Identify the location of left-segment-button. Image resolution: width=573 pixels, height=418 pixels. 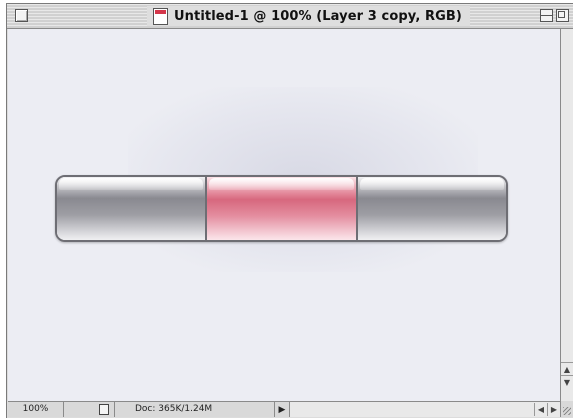
(132, 208).